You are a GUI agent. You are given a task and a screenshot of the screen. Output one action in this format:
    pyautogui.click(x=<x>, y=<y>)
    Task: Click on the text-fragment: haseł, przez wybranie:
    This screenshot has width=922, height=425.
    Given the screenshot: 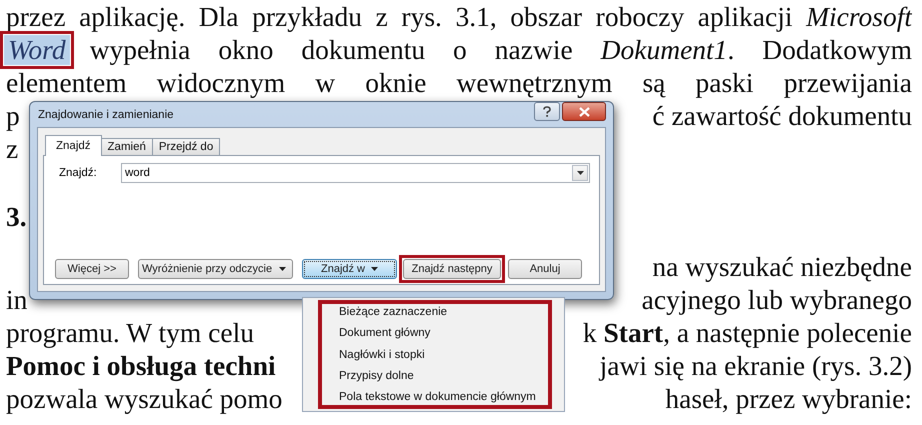 What is the action you would take?
    pyautogui.click(x=788, y=398)
    